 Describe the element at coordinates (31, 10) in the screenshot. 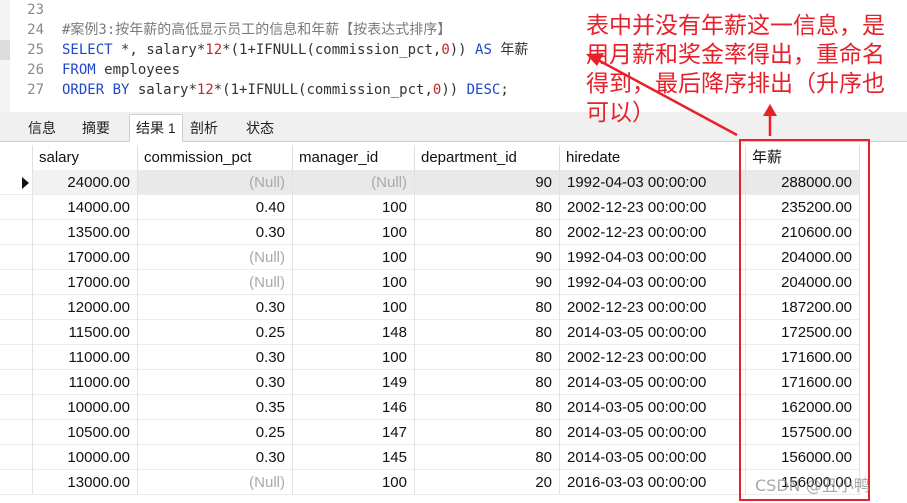

I see `code-line-23: 23` at that location.